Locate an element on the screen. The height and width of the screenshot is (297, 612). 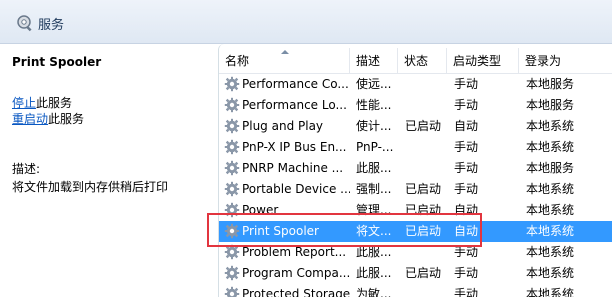
restart-action: 重启动此服务 is located at coordinates (48, 118).